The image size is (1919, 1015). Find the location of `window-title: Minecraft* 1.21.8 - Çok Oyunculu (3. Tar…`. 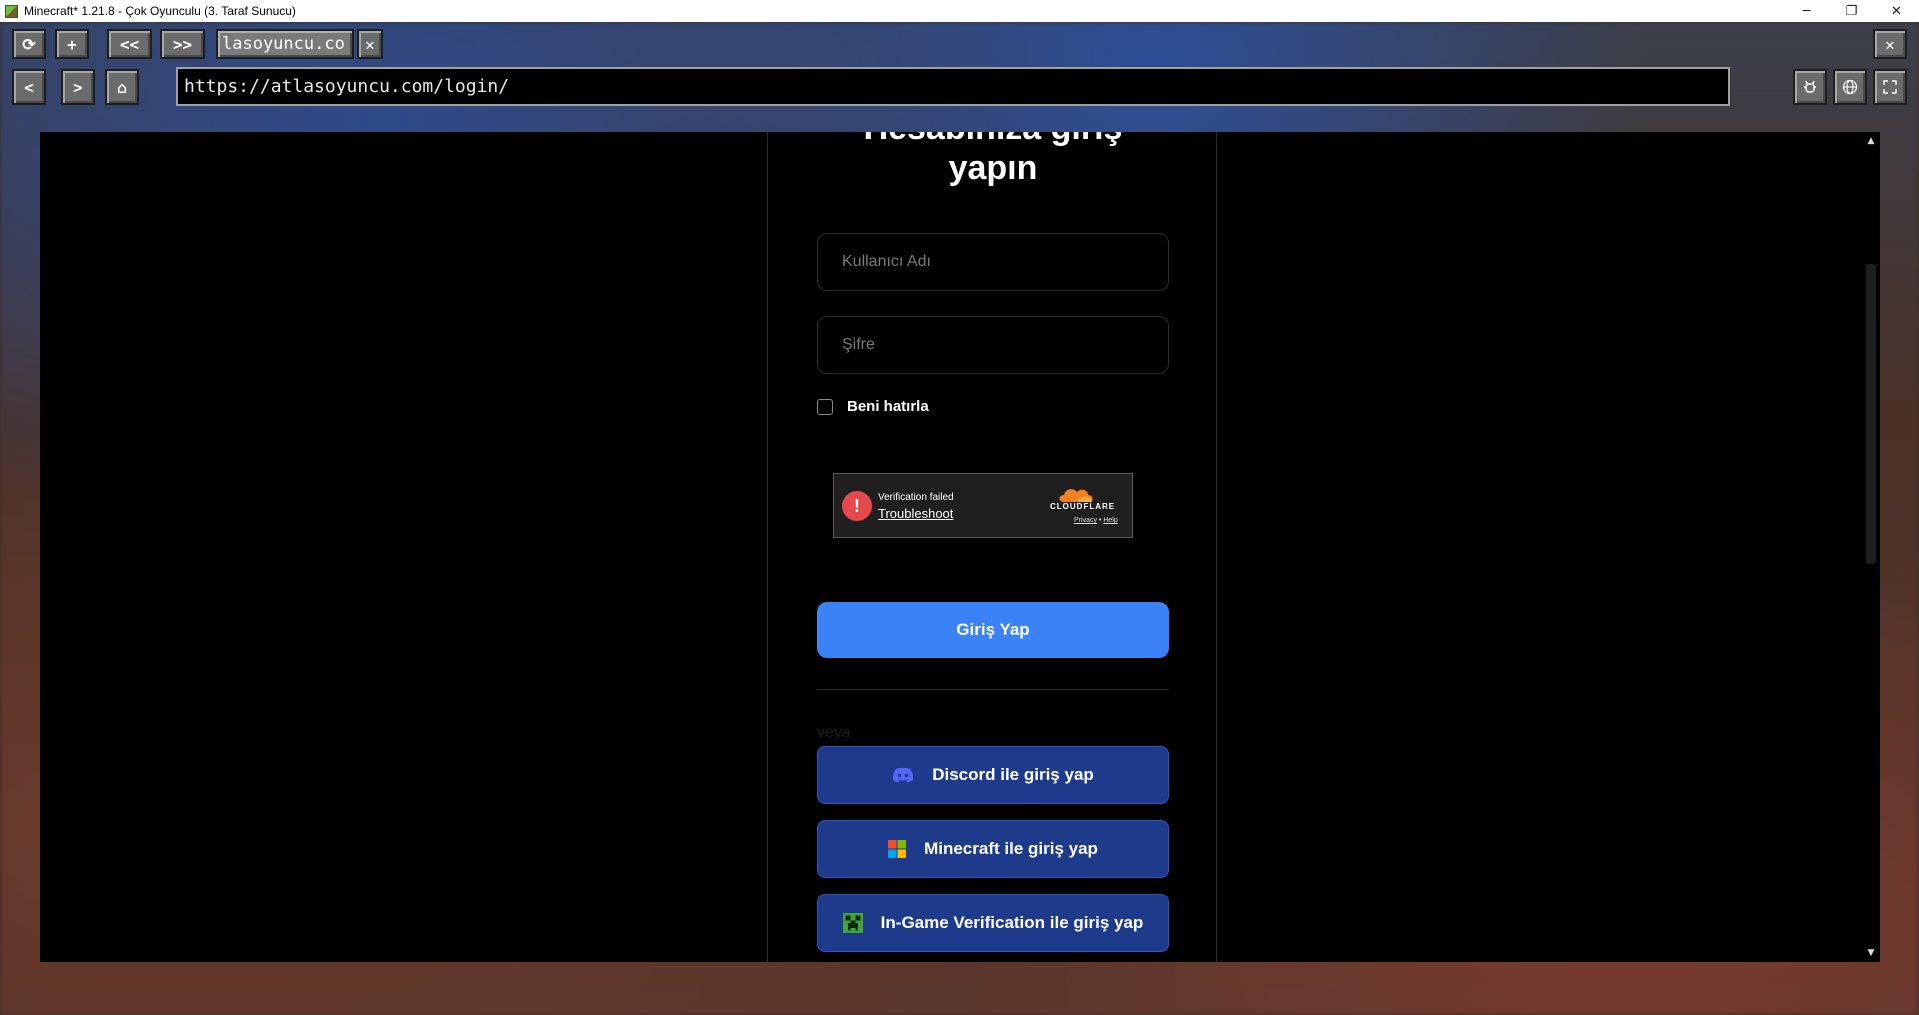

window-title: Minecraft* 1.21.8 - Çok Oyunculu (3. Tar… is located at coordinates (160, 11).